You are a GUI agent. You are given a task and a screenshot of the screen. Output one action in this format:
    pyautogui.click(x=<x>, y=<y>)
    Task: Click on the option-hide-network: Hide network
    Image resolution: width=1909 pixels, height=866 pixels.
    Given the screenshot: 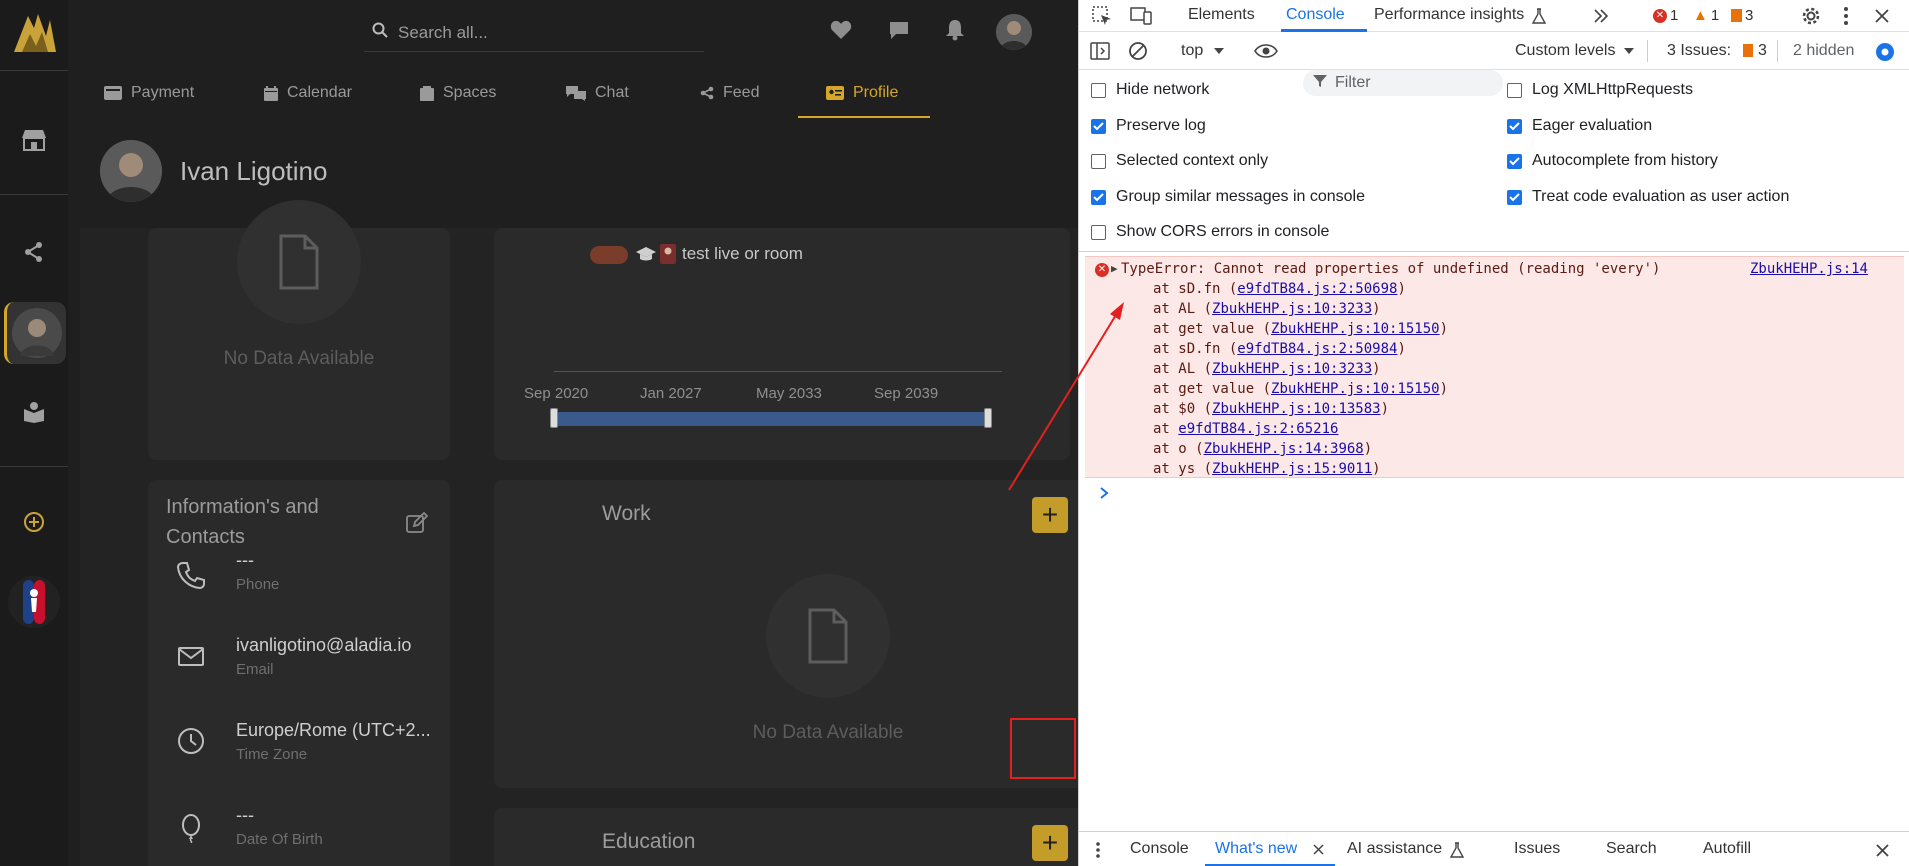 What is the action you would take?
    pyautogui.click(x=1150, y=90)
    